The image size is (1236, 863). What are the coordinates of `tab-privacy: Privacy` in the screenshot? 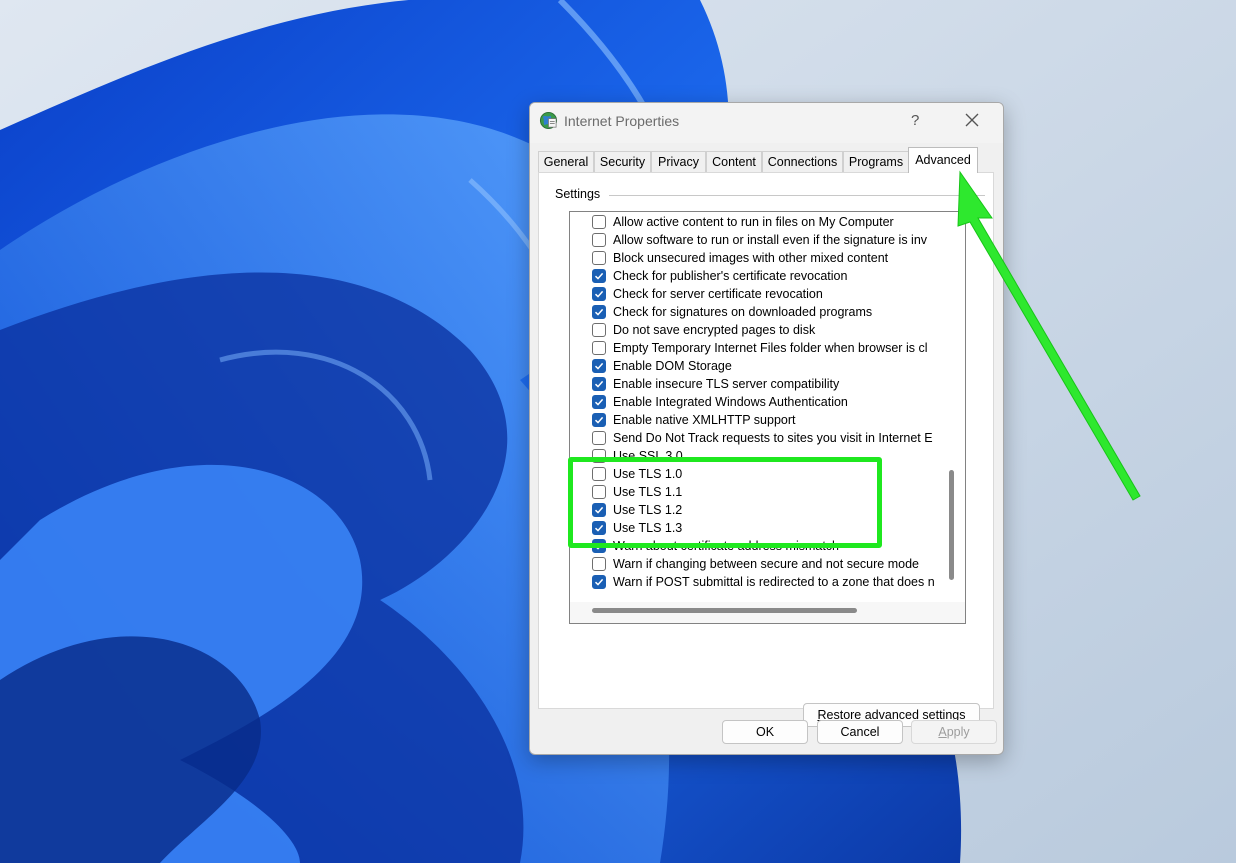 It's located at (678, 161).